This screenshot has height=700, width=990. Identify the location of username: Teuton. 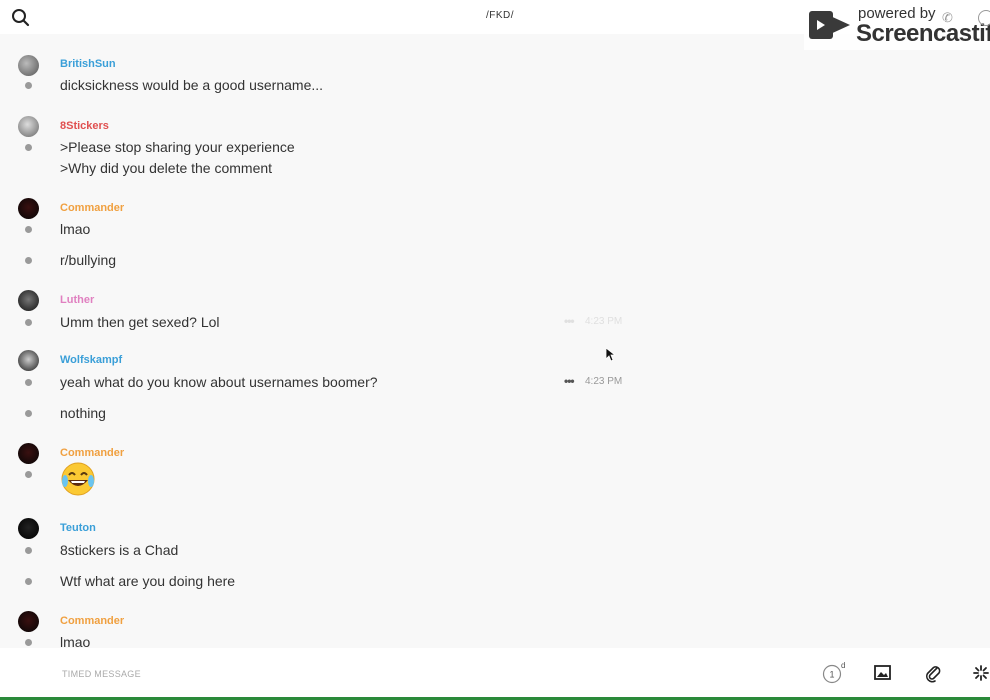
(78, 528).